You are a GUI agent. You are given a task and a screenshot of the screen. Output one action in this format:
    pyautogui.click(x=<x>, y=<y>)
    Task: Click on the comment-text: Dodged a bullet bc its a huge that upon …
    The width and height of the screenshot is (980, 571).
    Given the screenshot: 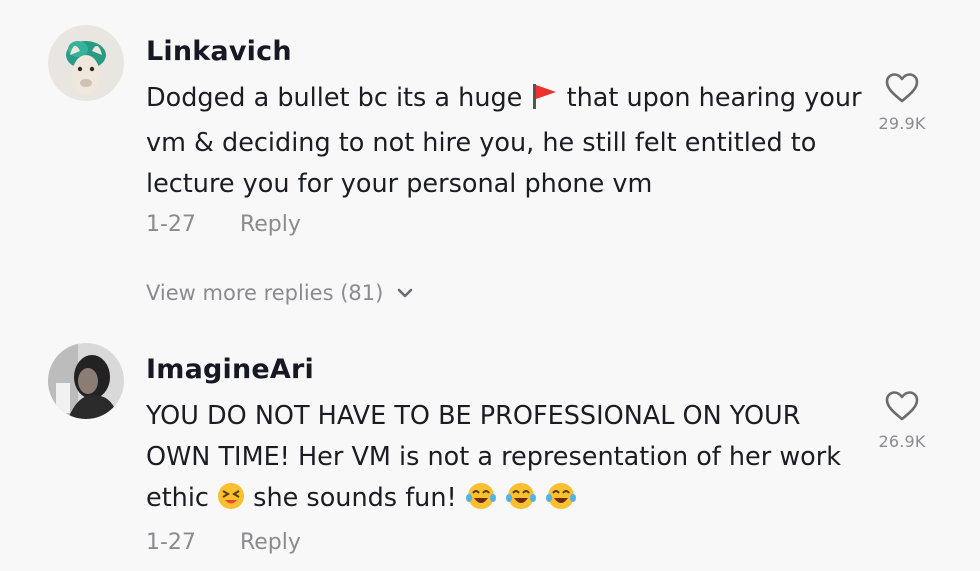 What is the action you would take?
    pyautogui.click(x=504, y=140)
    